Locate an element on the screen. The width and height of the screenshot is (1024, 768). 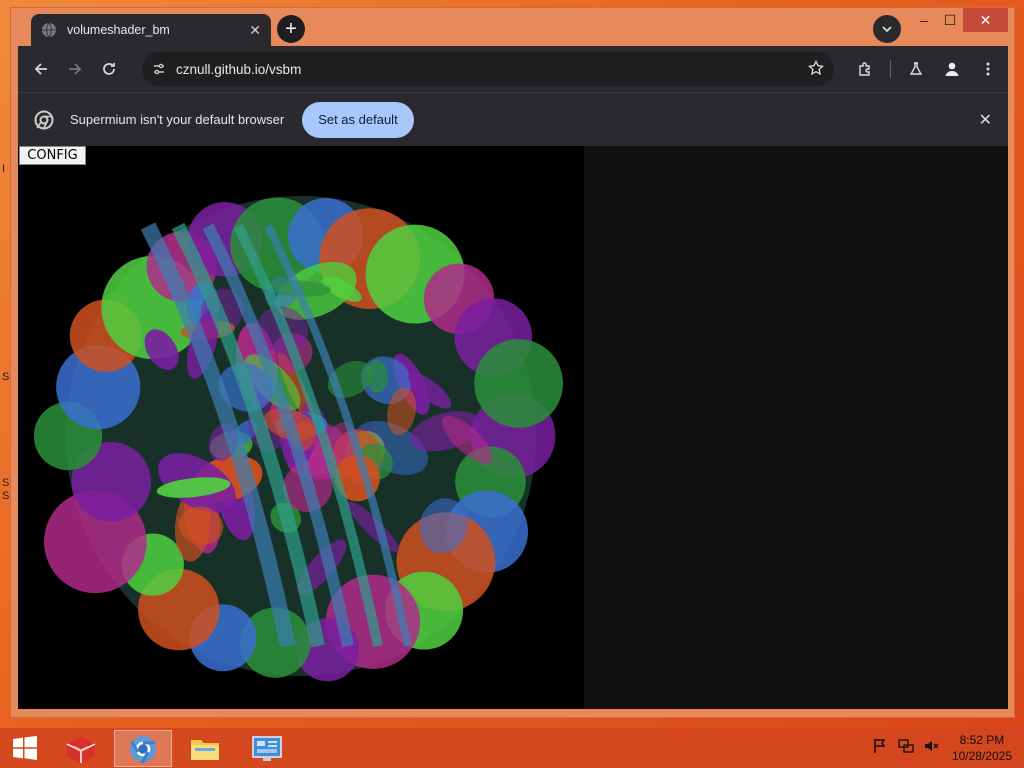
tab-strip: volumeshader_bm ✕ + – ☐ ✕ is located at coordinates (512, 27).